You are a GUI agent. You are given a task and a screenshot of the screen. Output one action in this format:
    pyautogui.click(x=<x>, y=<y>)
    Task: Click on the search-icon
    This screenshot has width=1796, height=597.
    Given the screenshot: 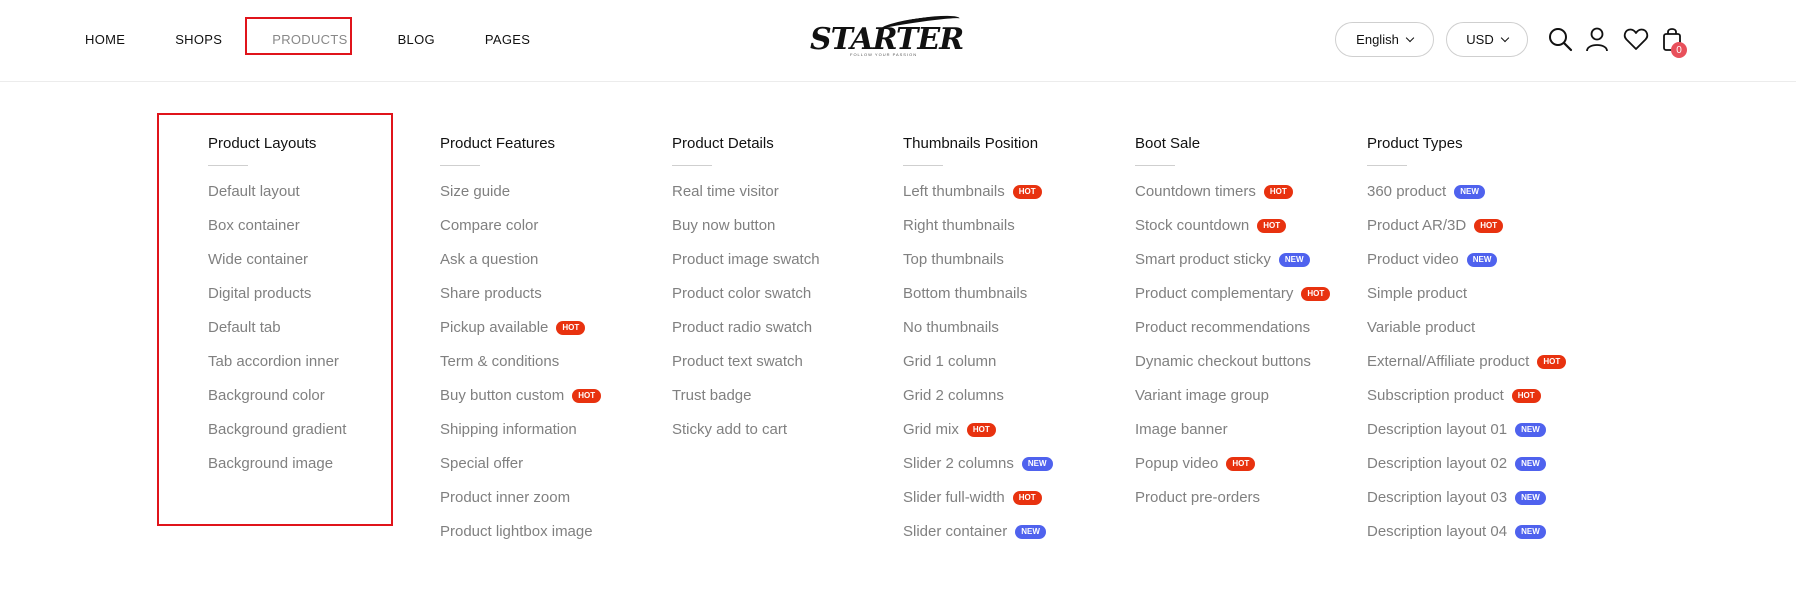 What is the action you would take?
    pyautogui.click(x=1560, y=39)
    